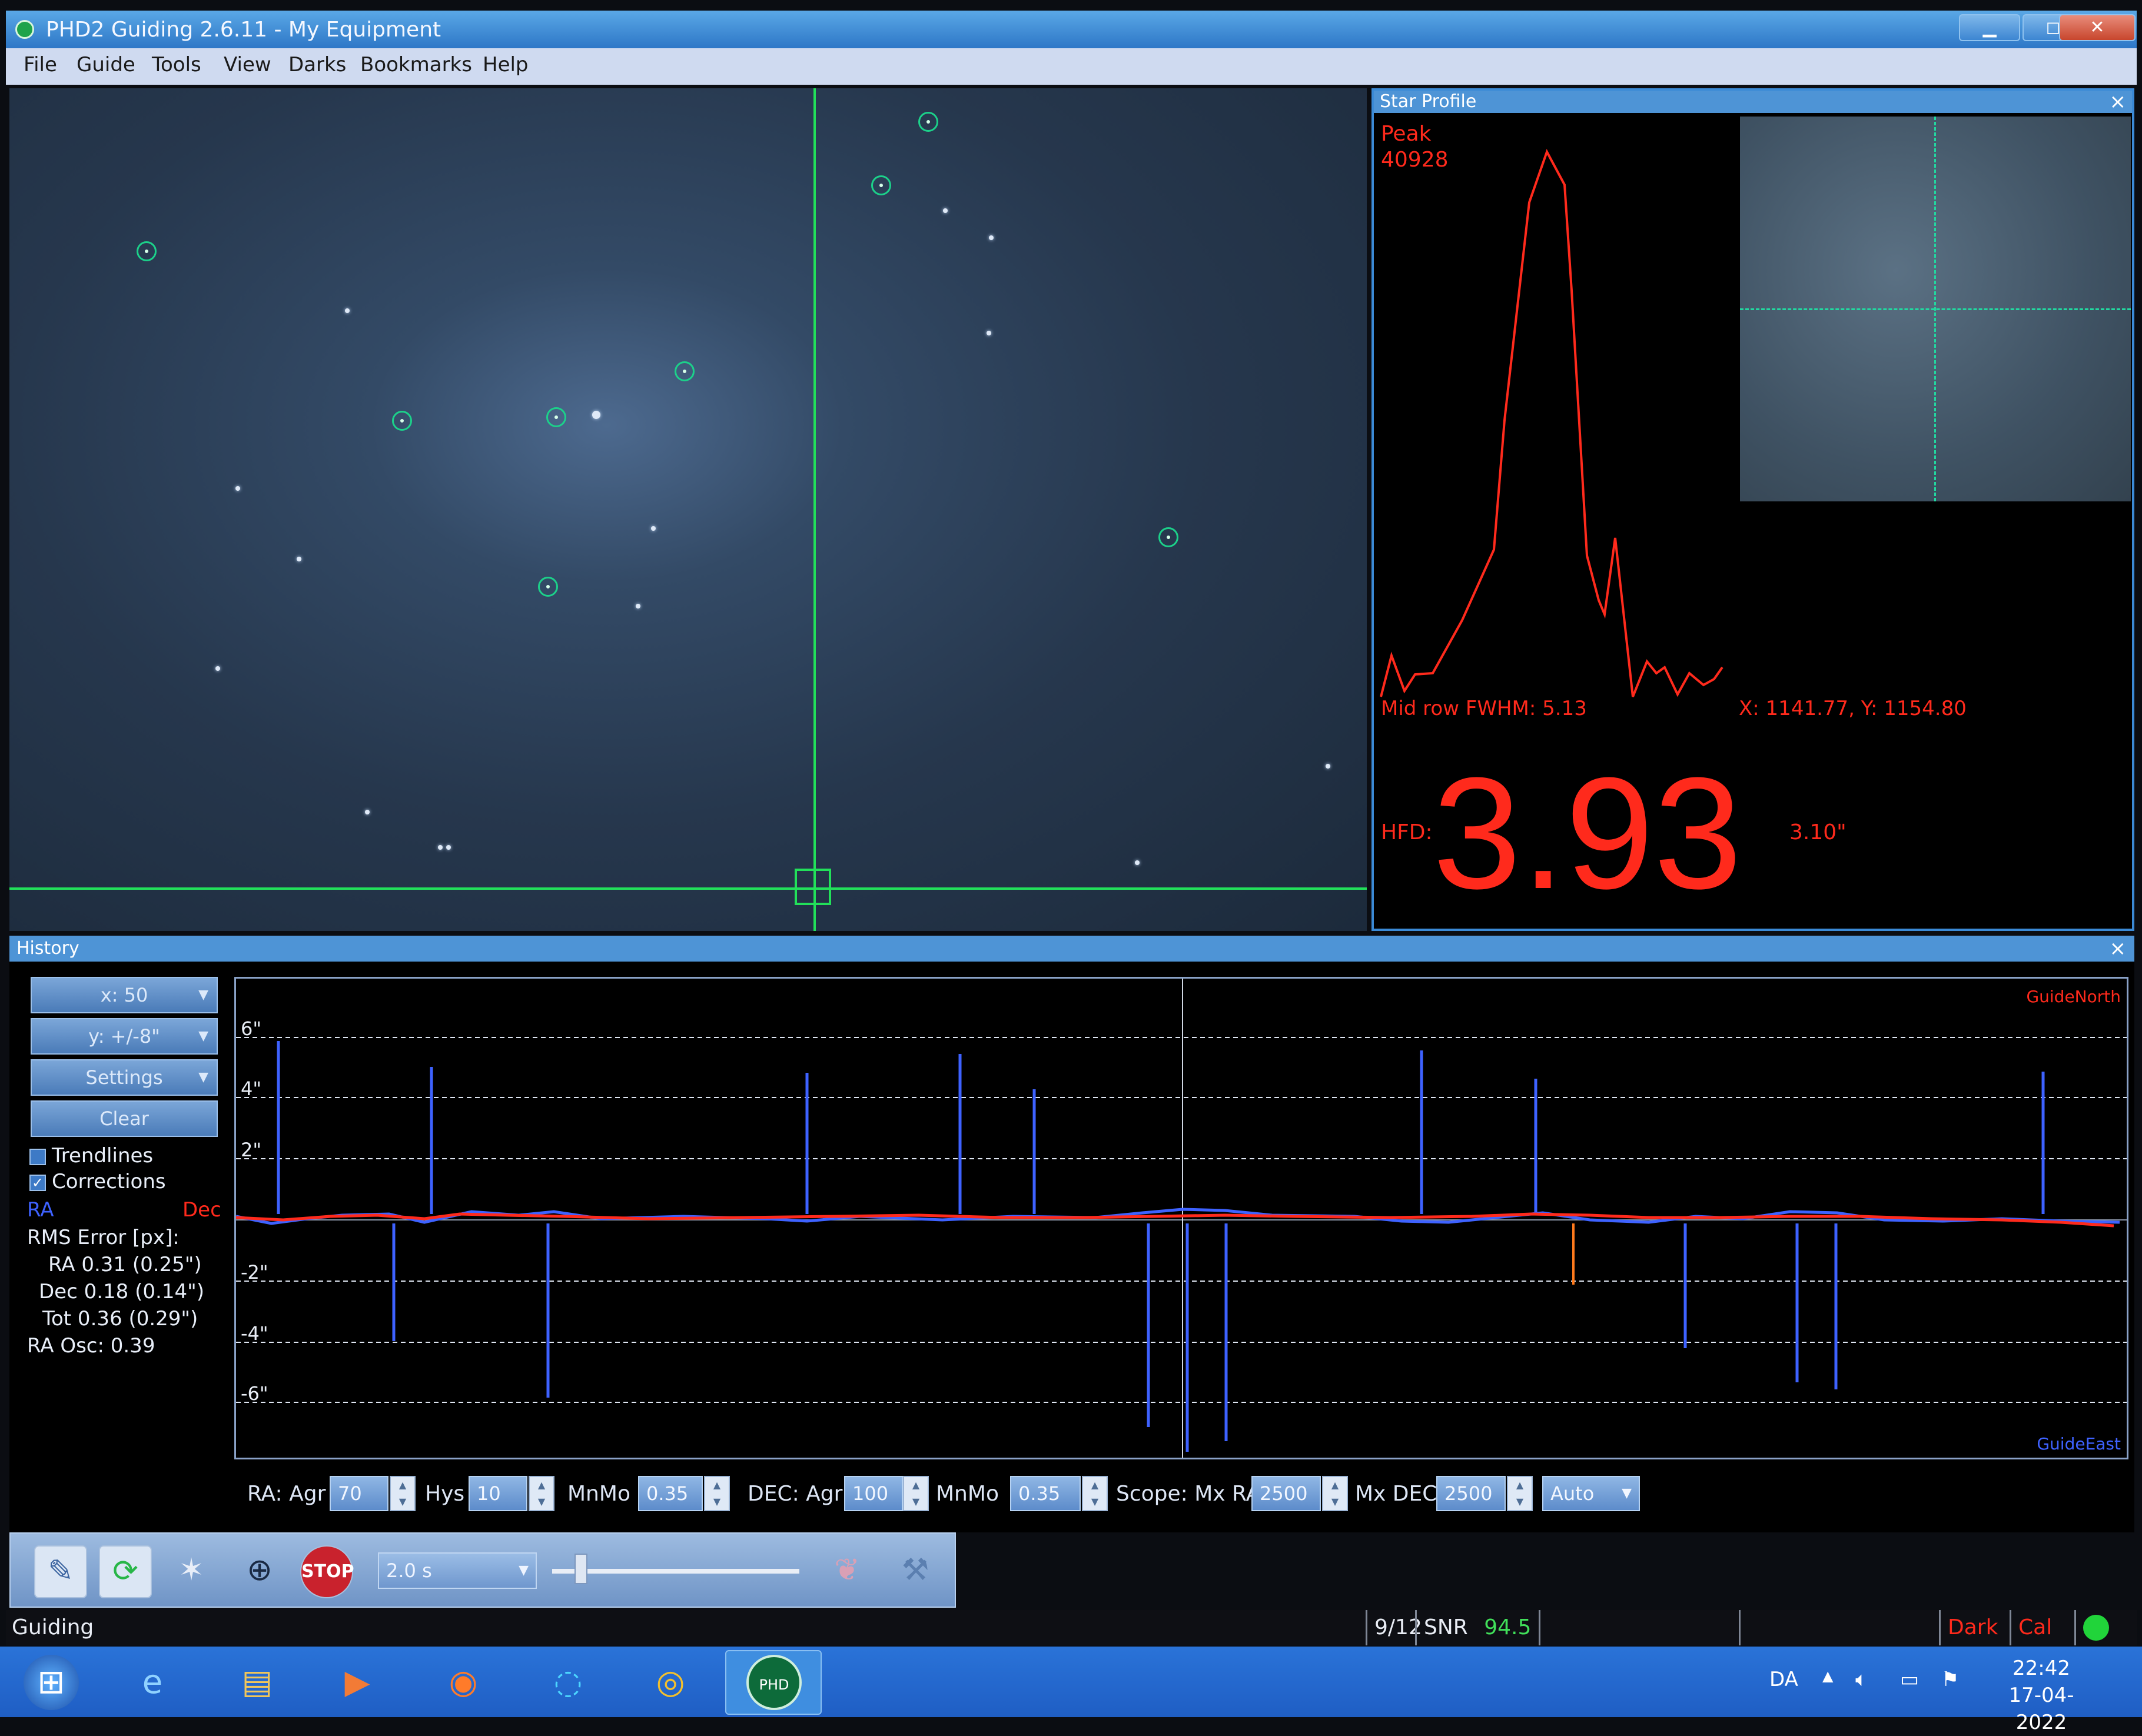 This screenshot has width=2142, height=1736. I want to click on snr-display: SNR 94.5, so click(1477, 1628).